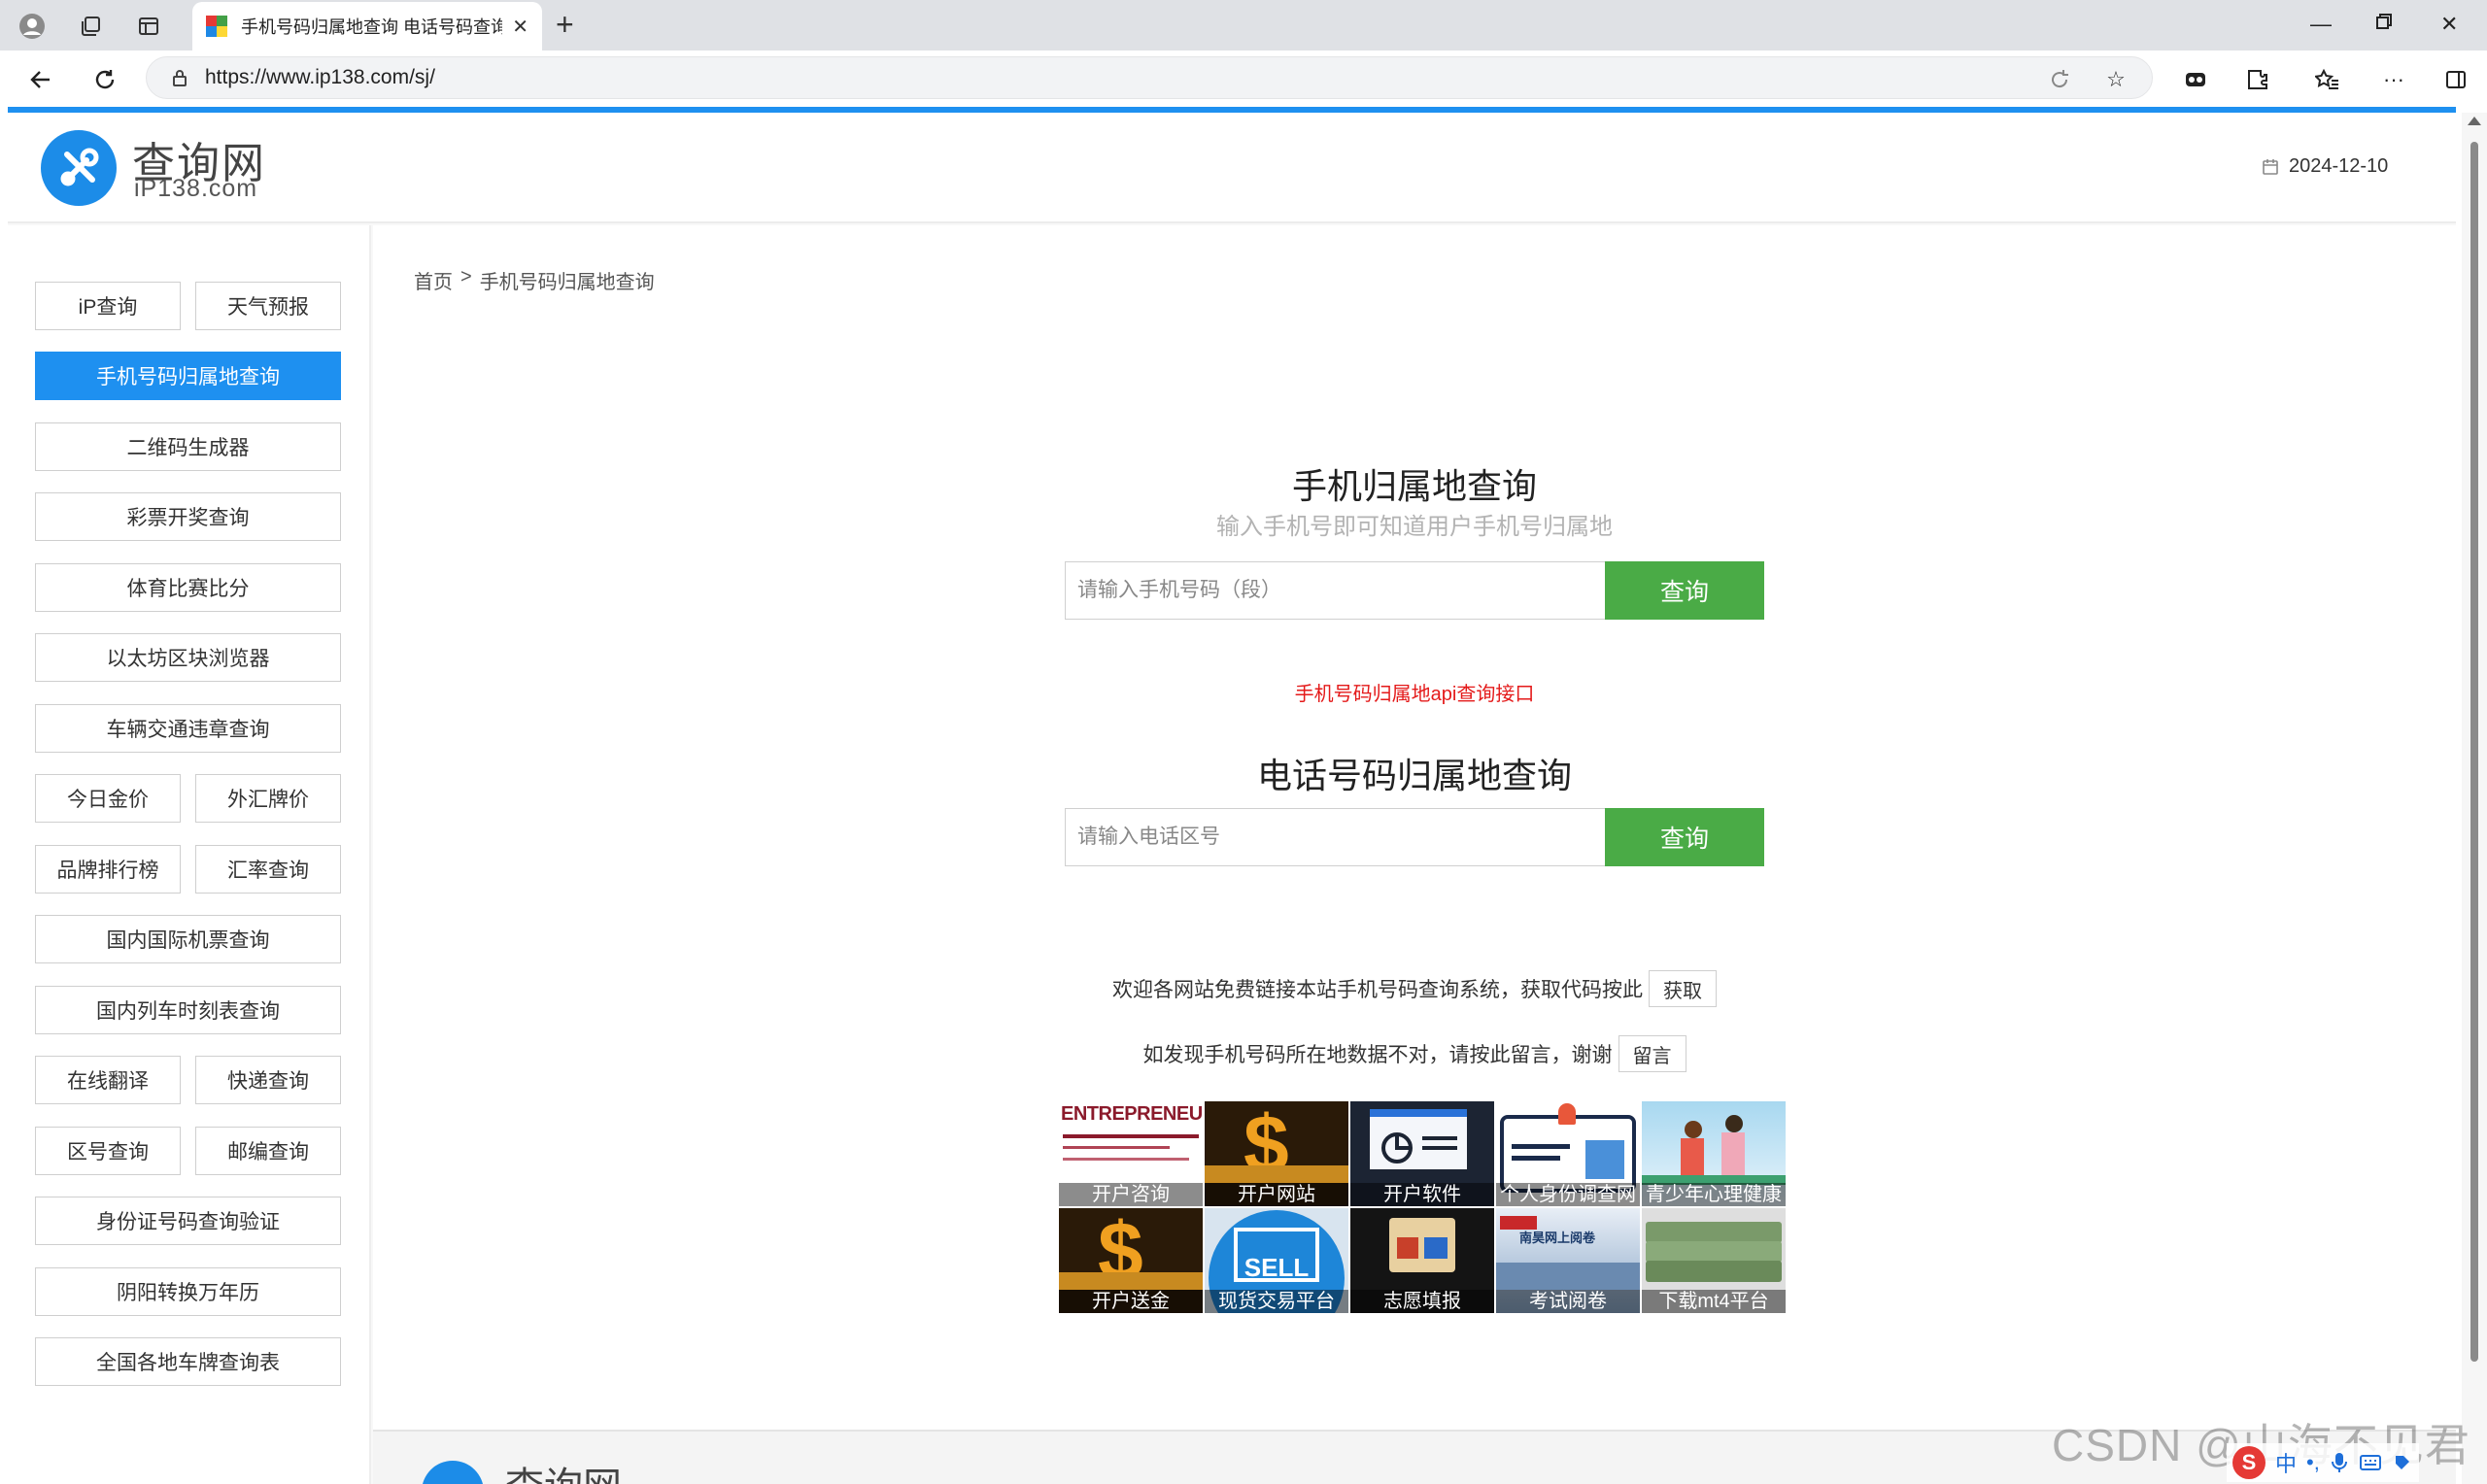 Image resolution: width=2487 pixels, height=1484 pixels. What do you see at coordinates (1131, 1194) in the screenshot?
I see `ad-caption: 开户咨询` at bounding box center [1131, 1194].